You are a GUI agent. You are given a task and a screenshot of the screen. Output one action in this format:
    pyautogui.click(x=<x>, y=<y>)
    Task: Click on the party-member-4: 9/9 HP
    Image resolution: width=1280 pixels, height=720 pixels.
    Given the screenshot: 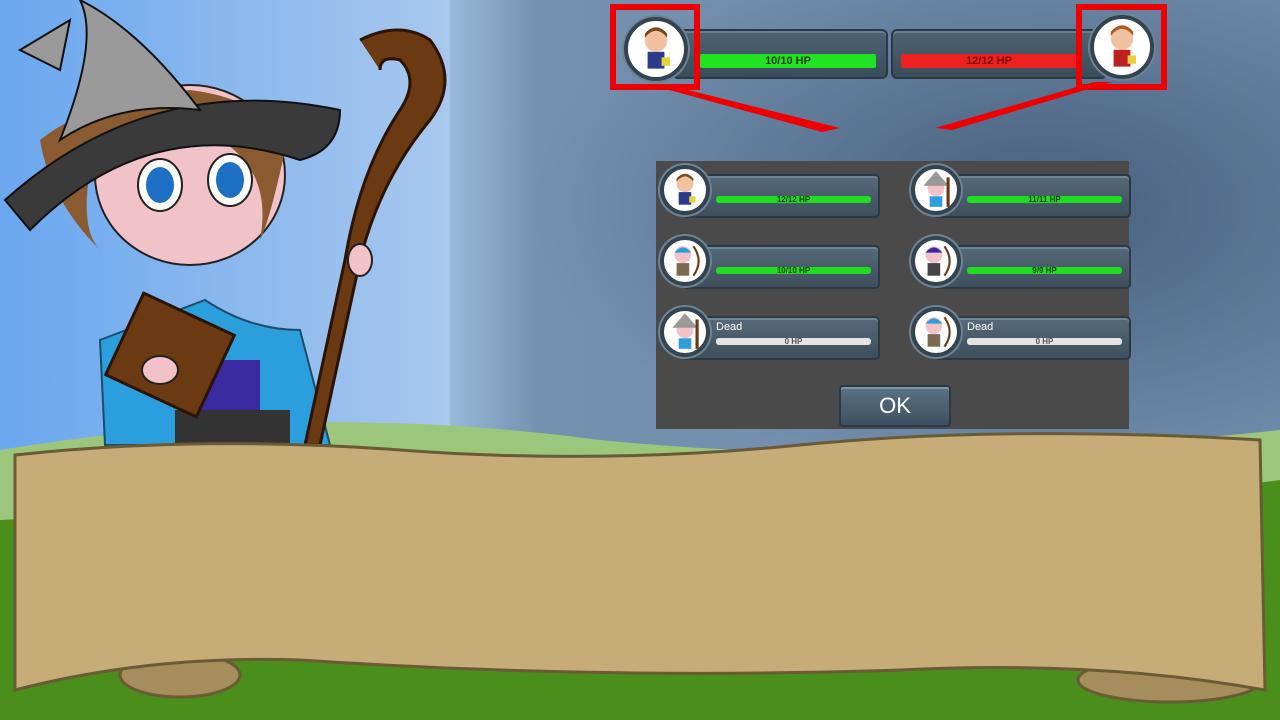 What is the action you would take?
    pyautogui.click(x=1020, y=261)
    